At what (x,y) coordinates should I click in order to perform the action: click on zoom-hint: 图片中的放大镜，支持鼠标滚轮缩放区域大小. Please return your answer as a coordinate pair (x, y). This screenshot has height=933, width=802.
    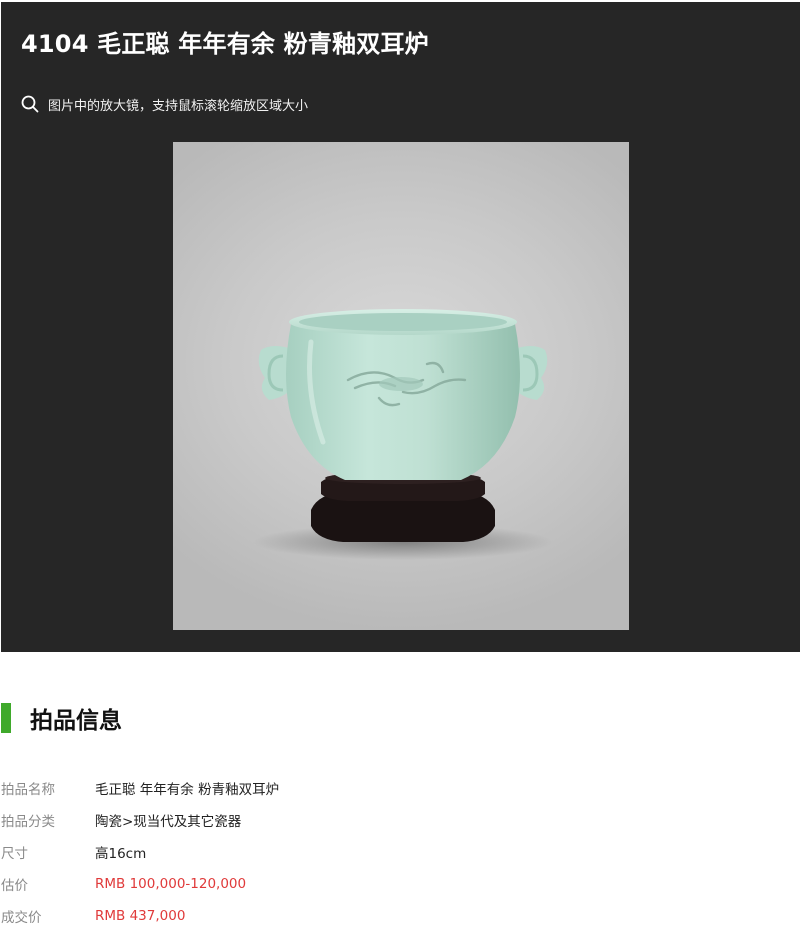
    Looking at the image, I should click on (164, 104).